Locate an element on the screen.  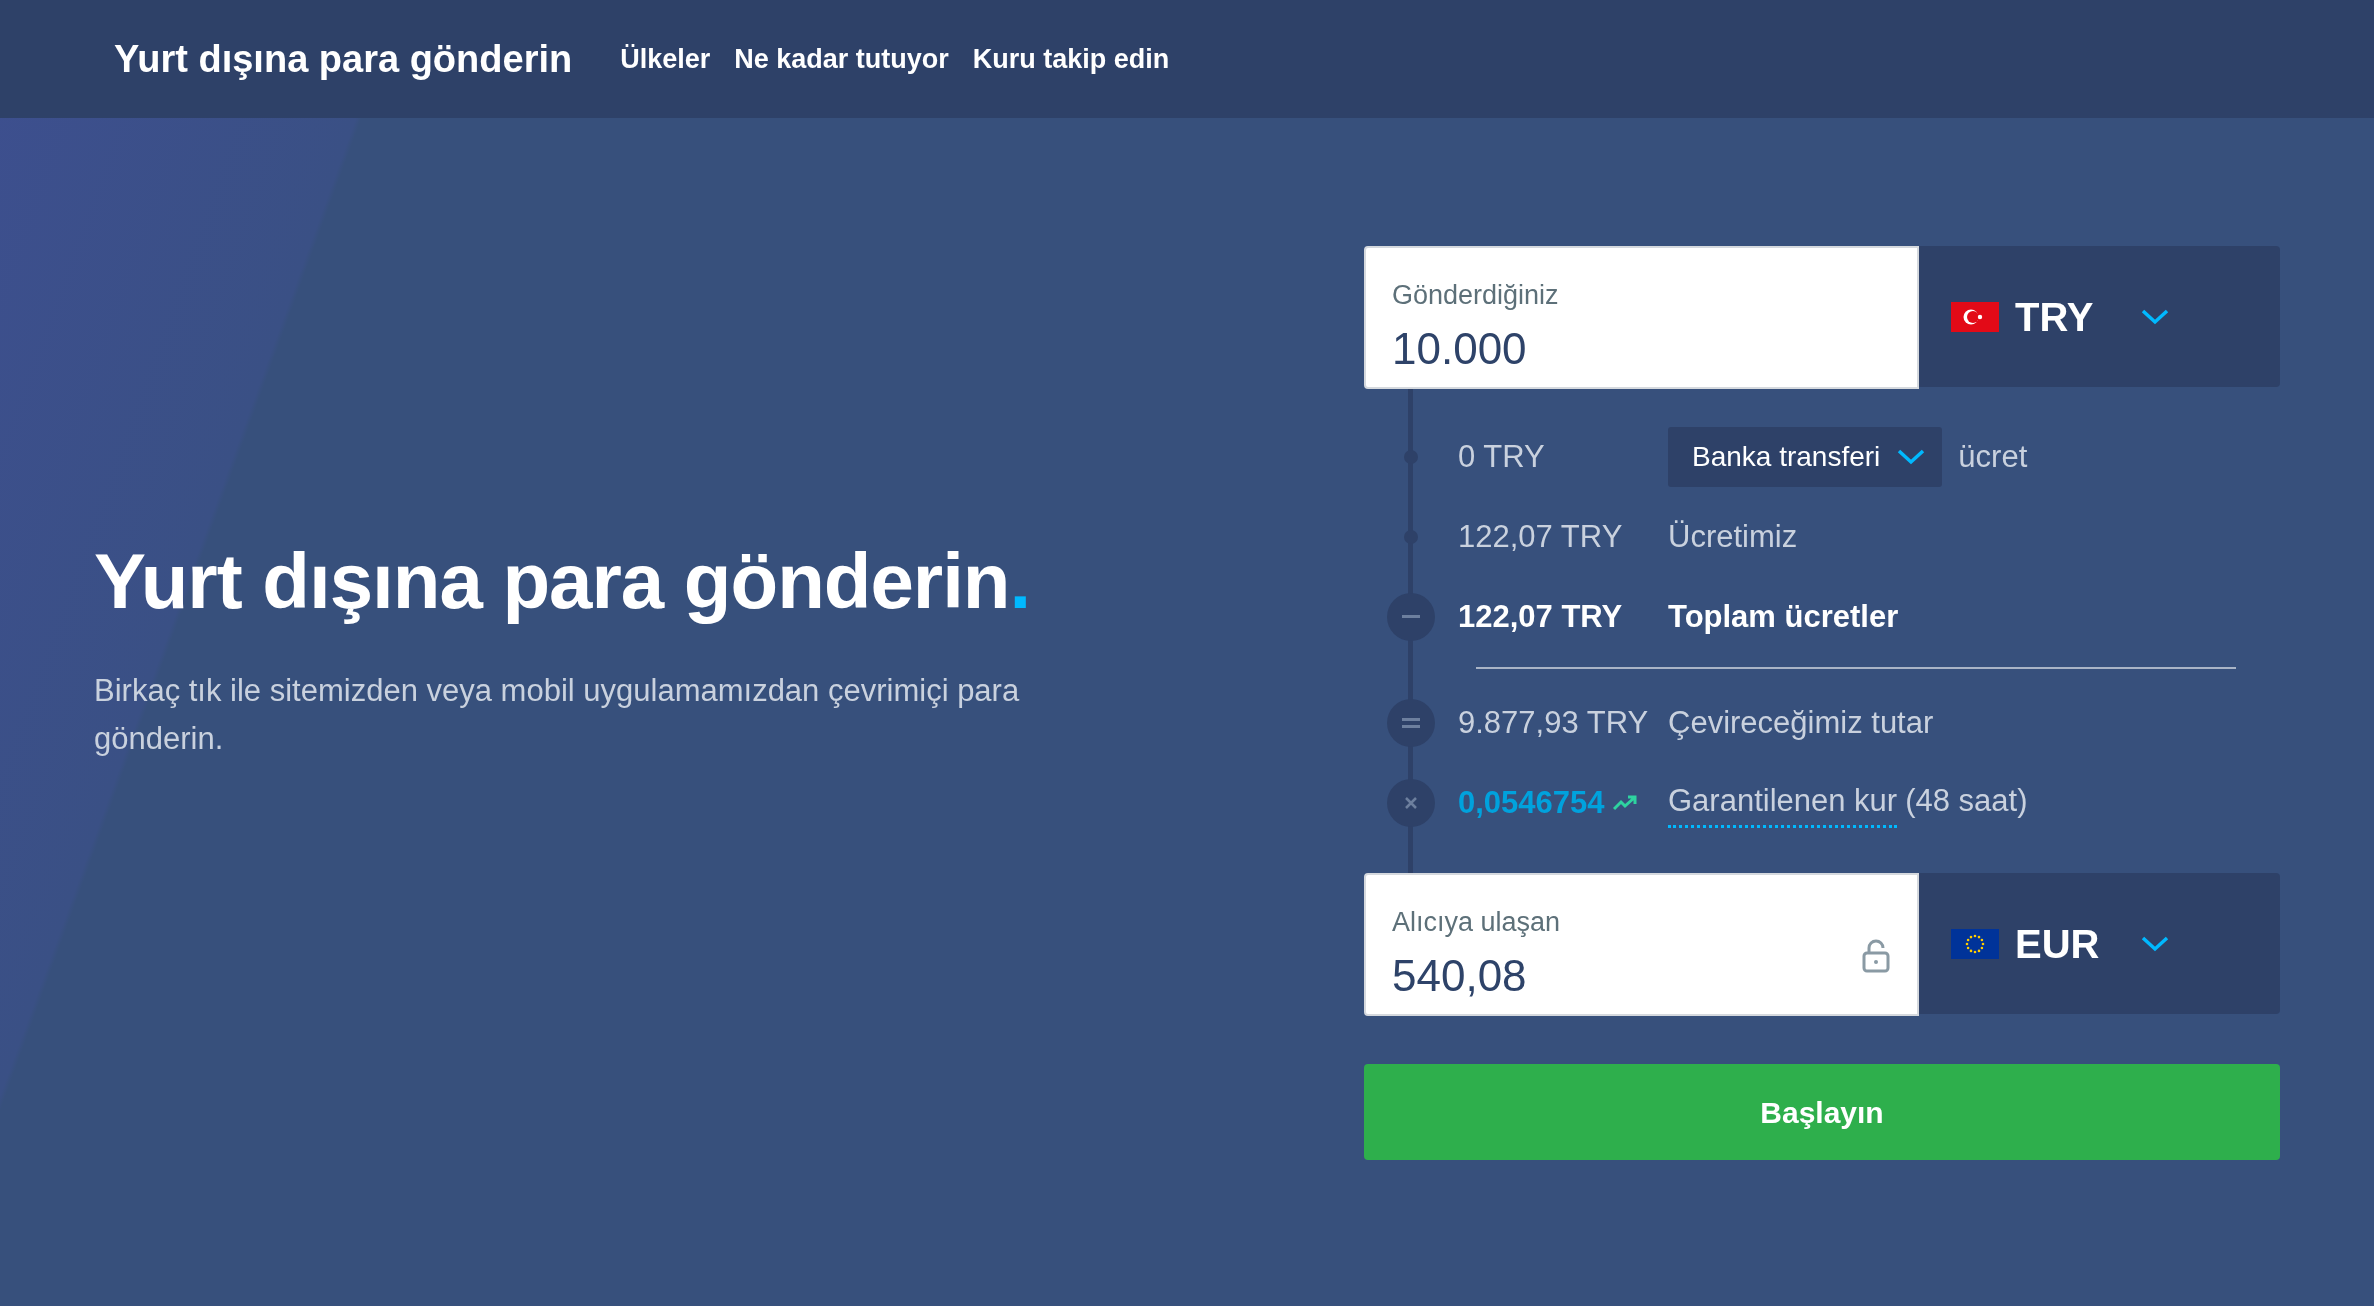
field-value: 540,08 is located at coordinates (1602, 975).